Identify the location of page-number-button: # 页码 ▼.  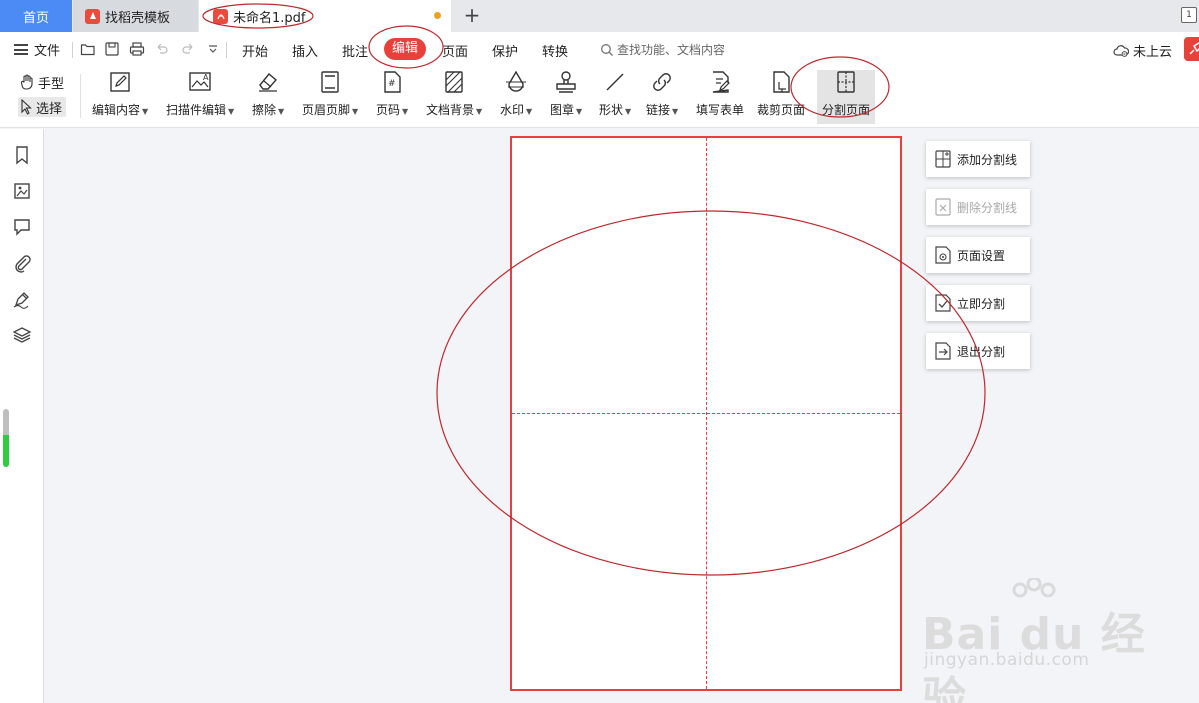
(392, 97).